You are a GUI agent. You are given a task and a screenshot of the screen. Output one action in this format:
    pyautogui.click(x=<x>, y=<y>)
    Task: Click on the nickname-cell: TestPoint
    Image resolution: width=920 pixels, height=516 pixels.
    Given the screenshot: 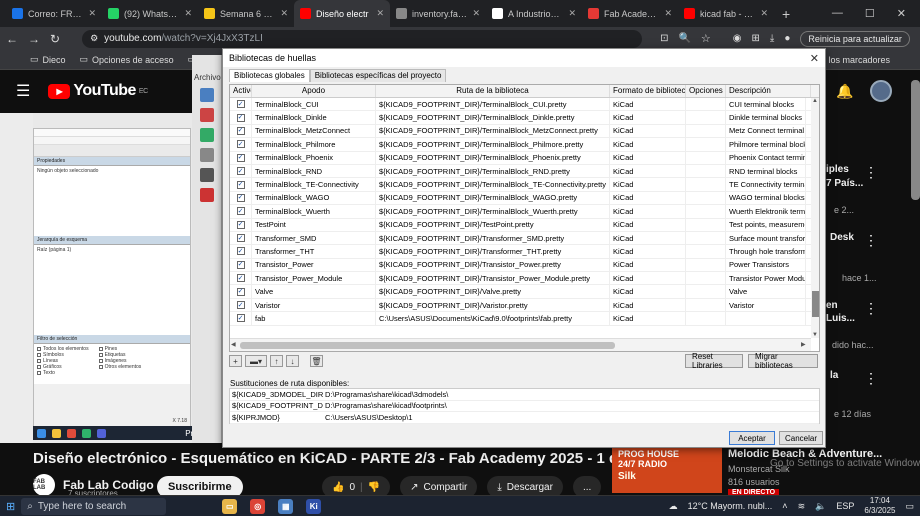 What is the action you would take?
    pyautogui.click(x=314, y=224)
    